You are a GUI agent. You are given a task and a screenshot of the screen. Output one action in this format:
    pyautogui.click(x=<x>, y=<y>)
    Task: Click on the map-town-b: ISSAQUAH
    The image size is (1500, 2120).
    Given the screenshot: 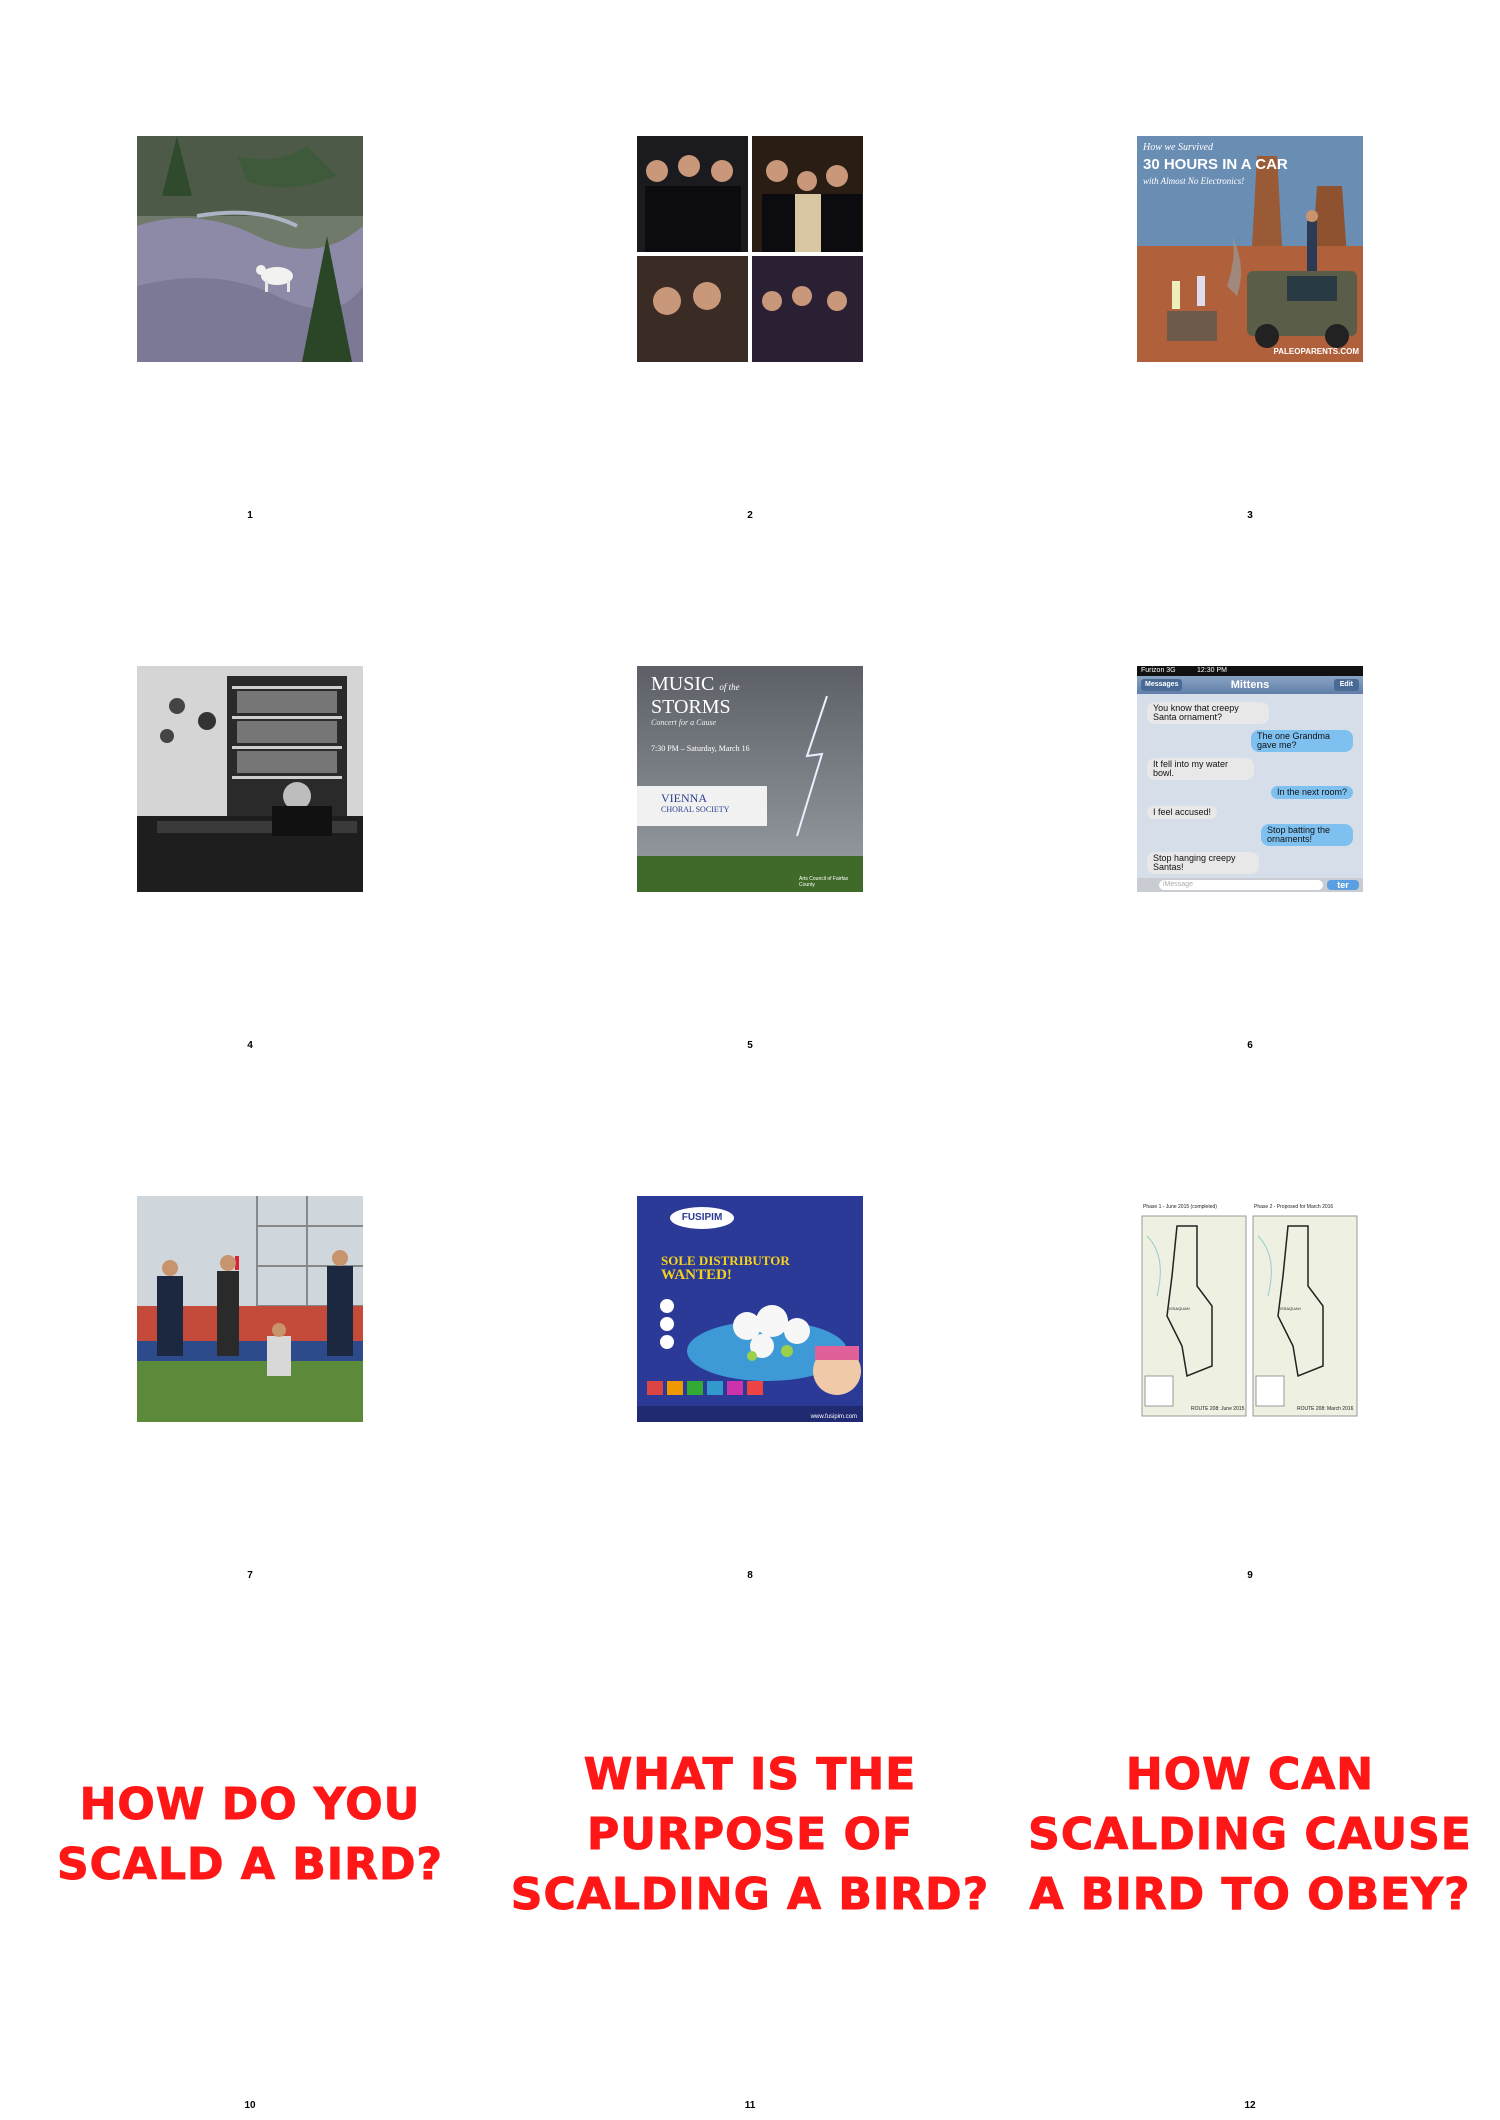 What is the action you would take?
    pyautogui.click(x=1290, y=1308)
    